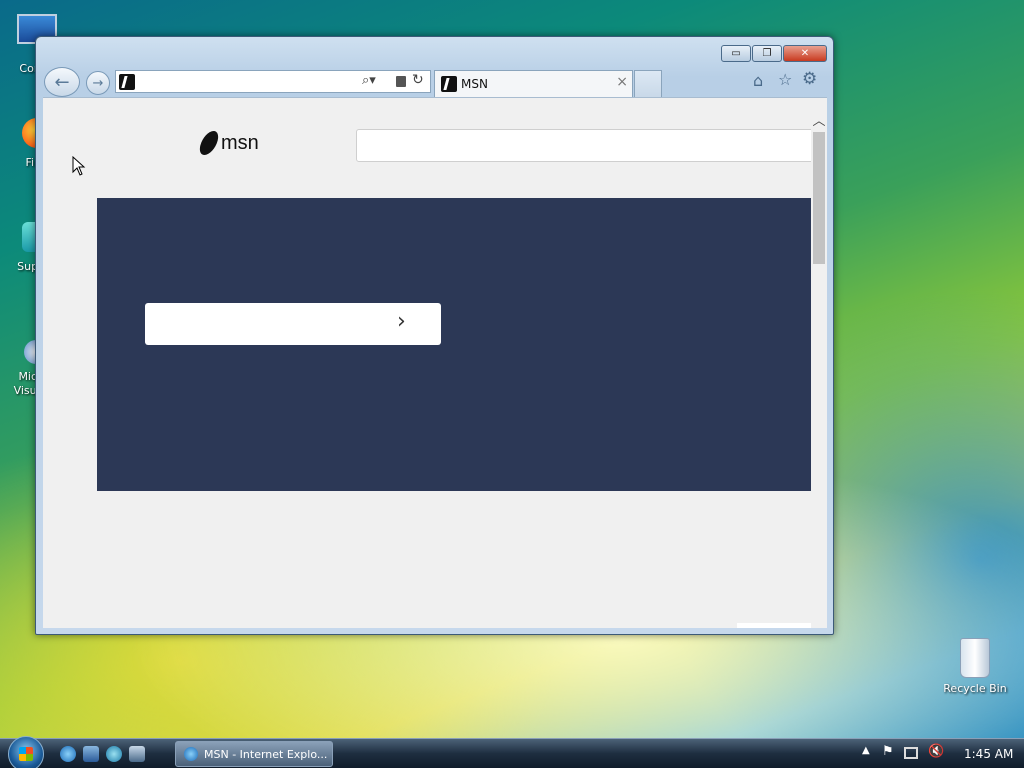 This screenshot has width=1024, height=768. Describe the element at coordinates (805, 53) in the screenshot. I see `close-button: ✕` at that location.